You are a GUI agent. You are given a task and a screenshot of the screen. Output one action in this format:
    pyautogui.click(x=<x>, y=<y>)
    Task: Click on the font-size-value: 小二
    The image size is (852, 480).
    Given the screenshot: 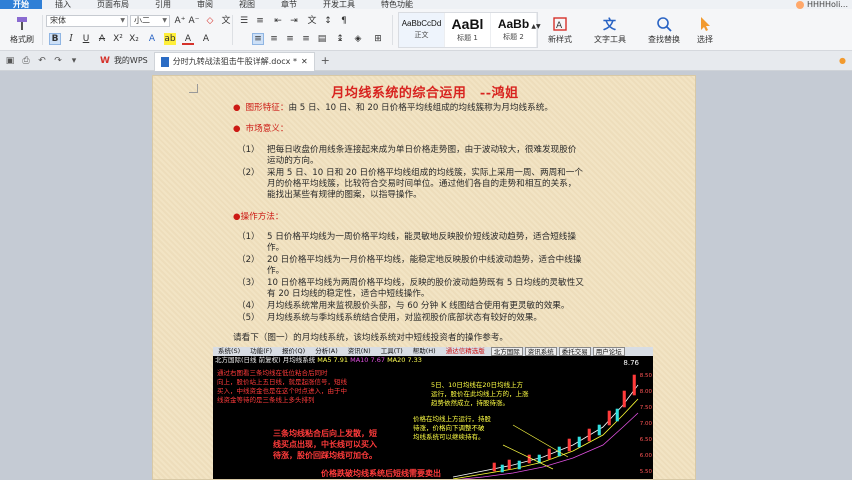 What is the action you would take?
    pyautogui.click(x=142, y=20)
    